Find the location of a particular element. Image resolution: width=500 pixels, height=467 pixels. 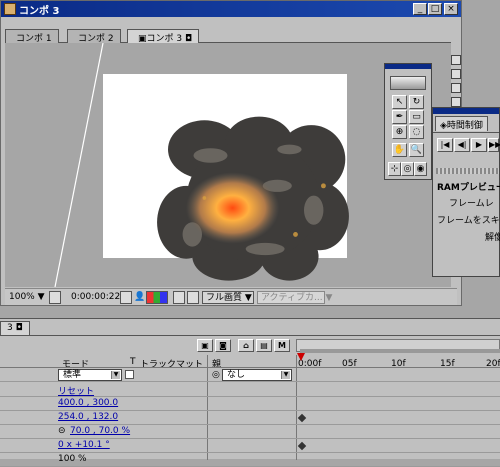

time-control-titlebar is located at coordinates (466, 111).